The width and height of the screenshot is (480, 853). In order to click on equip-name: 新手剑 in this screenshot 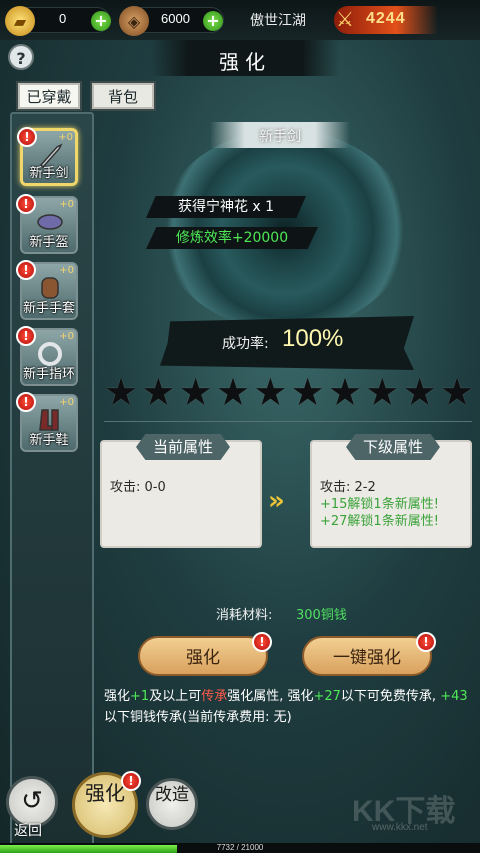, I will do `click(49, 173)`.